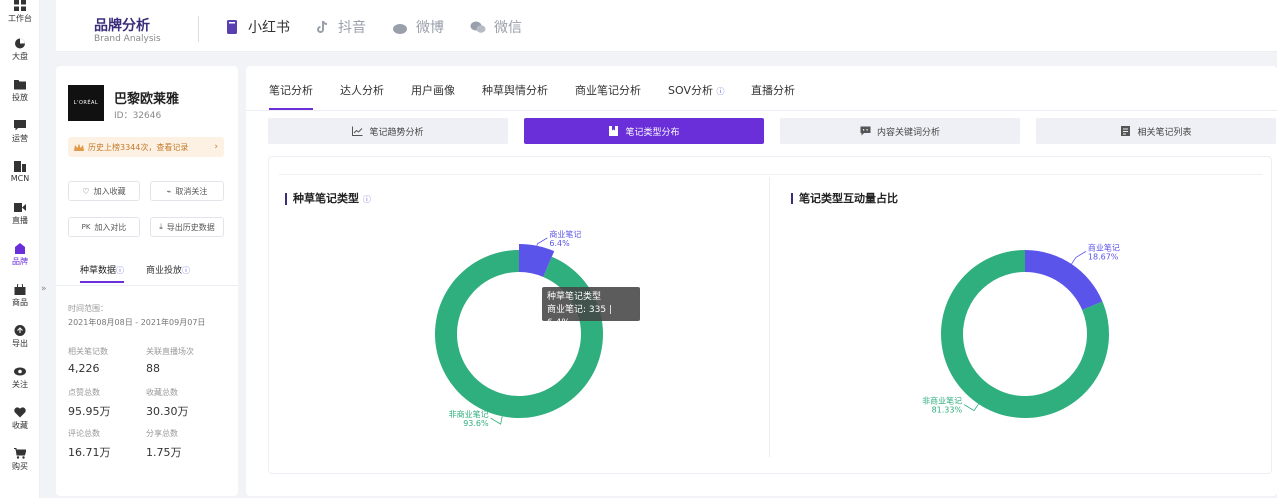  Describe the element at coordinates (84, 392) in the screenshot. I see `stat-label: 点赞总数` at that location.